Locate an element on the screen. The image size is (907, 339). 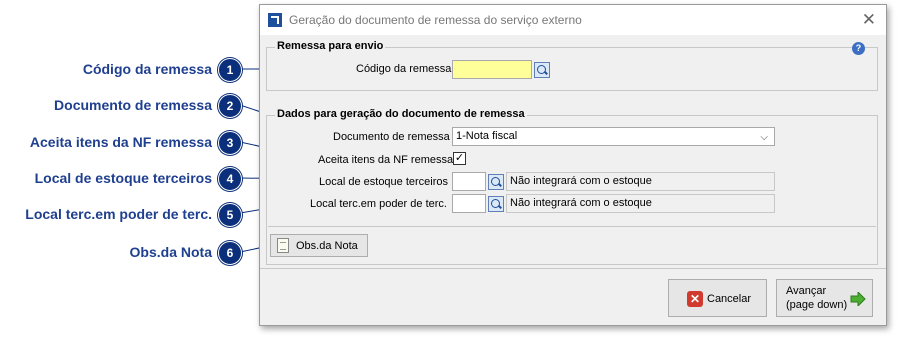
documento-remessa-select: 1-Nota fiscal ⌵ is located at coordinates (613, 136).